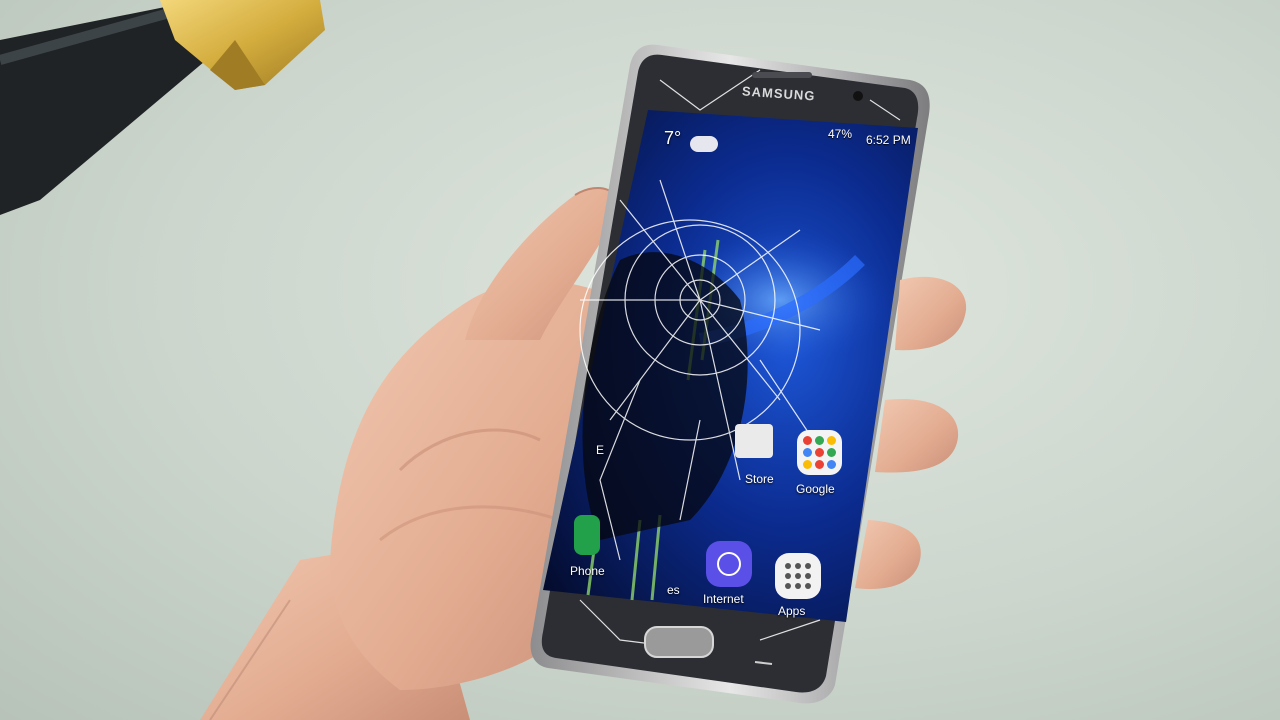 The image size is (1280, 720). Describe the element at coordinates (723, 599) in the screenshot. I see `internet-label: Internet` at that location.